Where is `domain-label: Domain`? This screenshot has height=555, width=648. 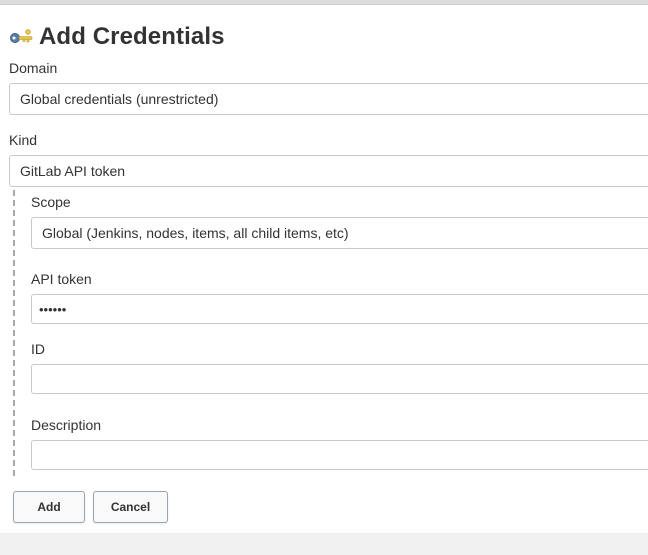
domain-label: Domain is located at coordinates (33, 68).